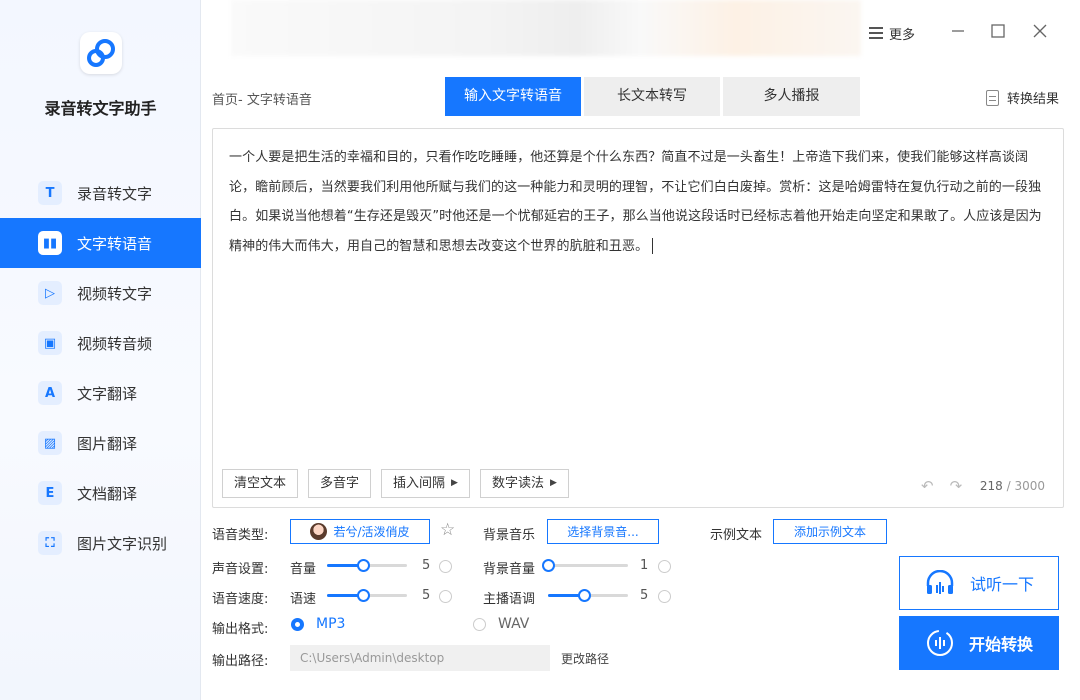  I want to click on video-audio-icon: ▣, so click(50, 343).